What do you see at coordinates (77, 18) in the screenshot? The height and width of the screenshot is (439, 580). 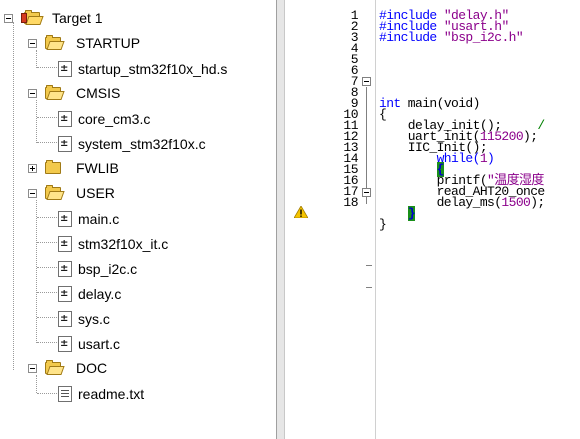 I see `target-label: Target 1` at bounding box center [77, 18].